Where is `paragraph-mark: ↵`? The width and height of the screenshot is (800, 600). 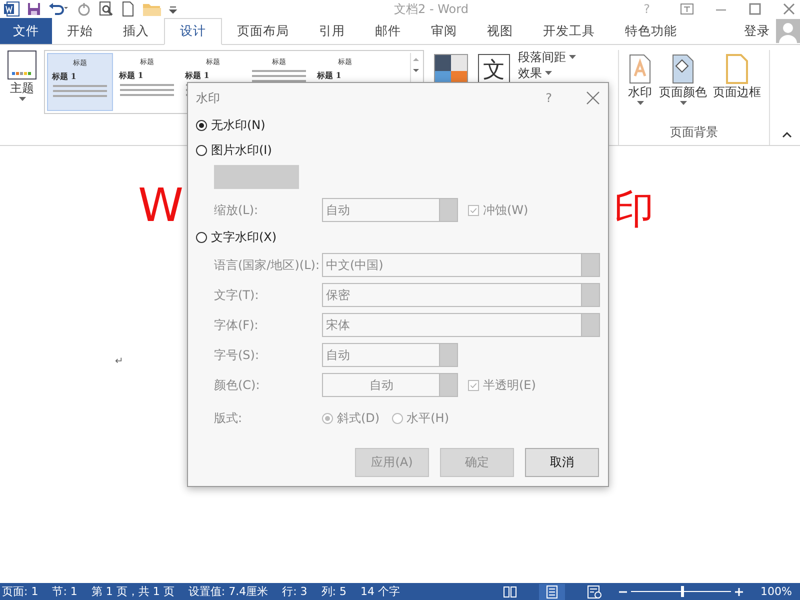
paragraph-mark: ↵ is located at coordinates (119, 361).